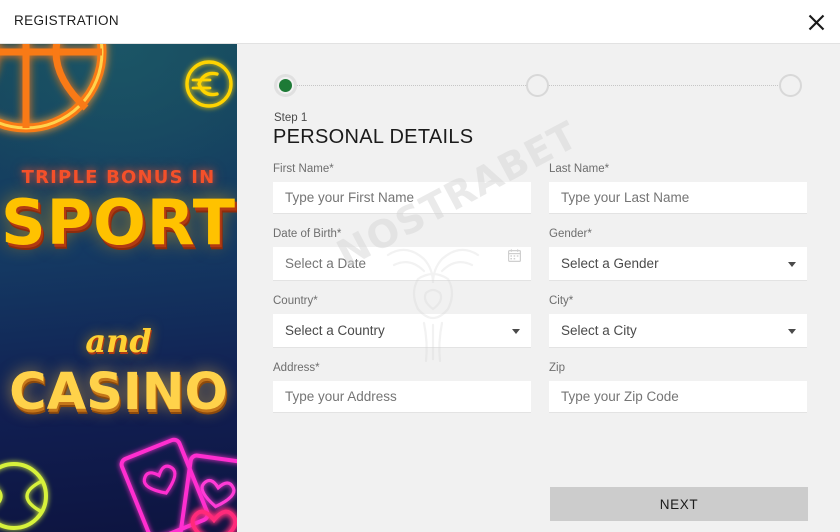  I want to click on step-heading: PERSONAL DETAILS, so click(373, 137).